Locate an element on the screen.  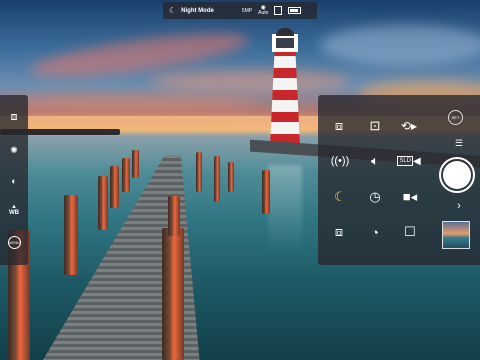
shutter-core is located at coordinates (457, 175).